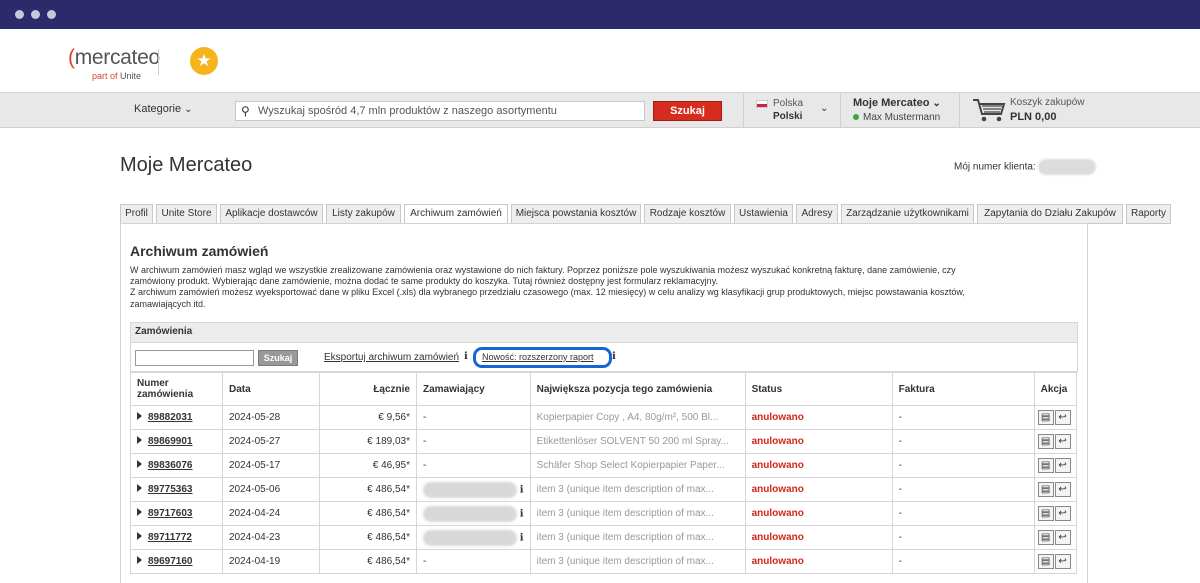 Image resolution: width=1200 pixels, height=583 pixels. Describe the element at coordinates (194, 358) in the screenshot. I see `orders-search-input` at that location.